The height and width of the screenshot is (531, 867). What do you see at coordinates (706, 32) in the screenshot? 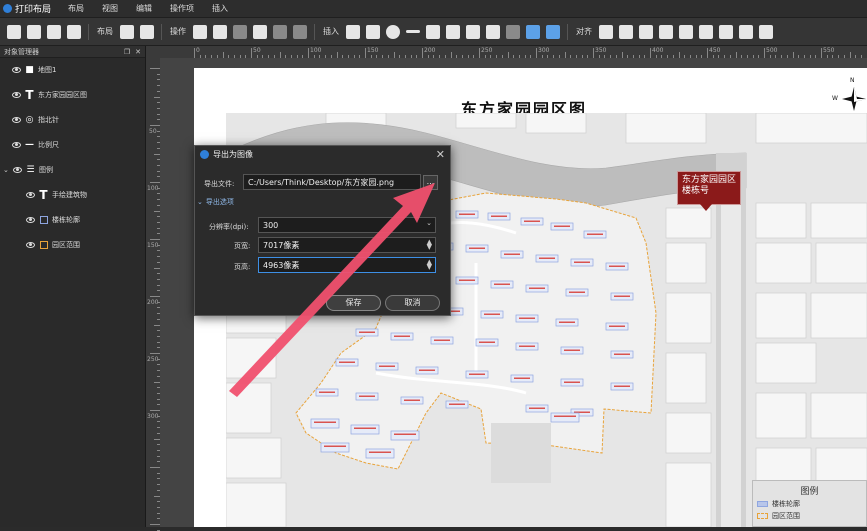
I see `align-center-icon` at bounding box center [706, 32].